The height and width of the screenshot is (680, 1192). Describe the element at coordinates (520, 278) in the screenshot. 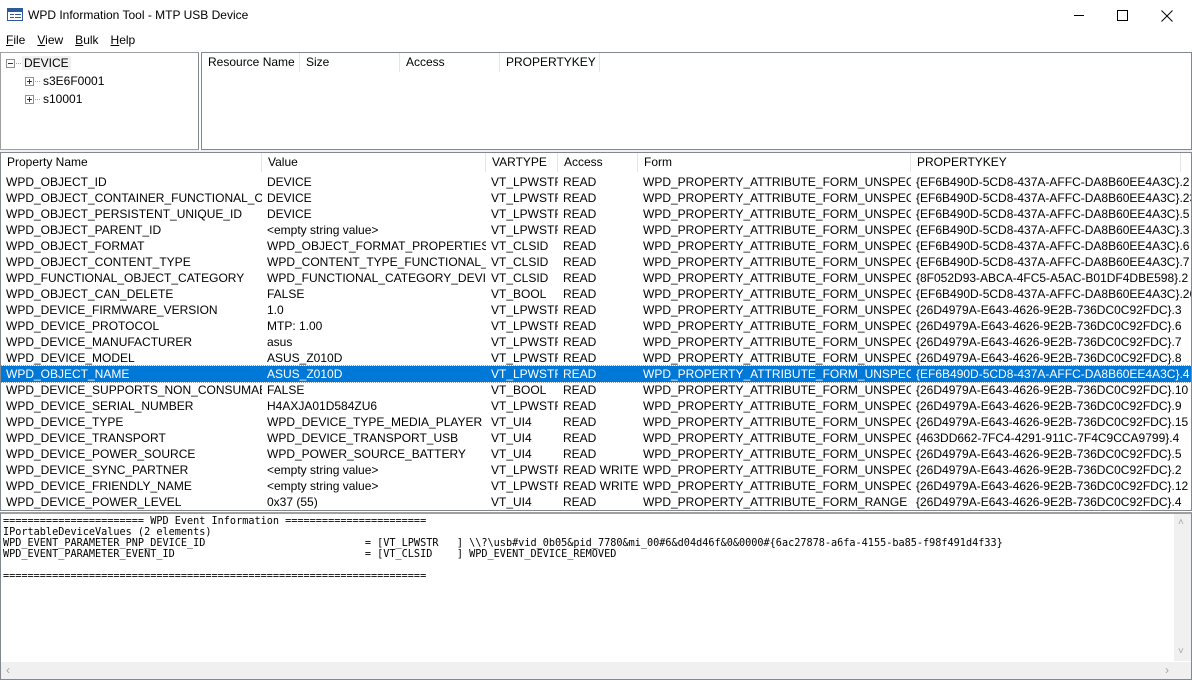

I see `vartype-cell: VT_CLSID` at that location.